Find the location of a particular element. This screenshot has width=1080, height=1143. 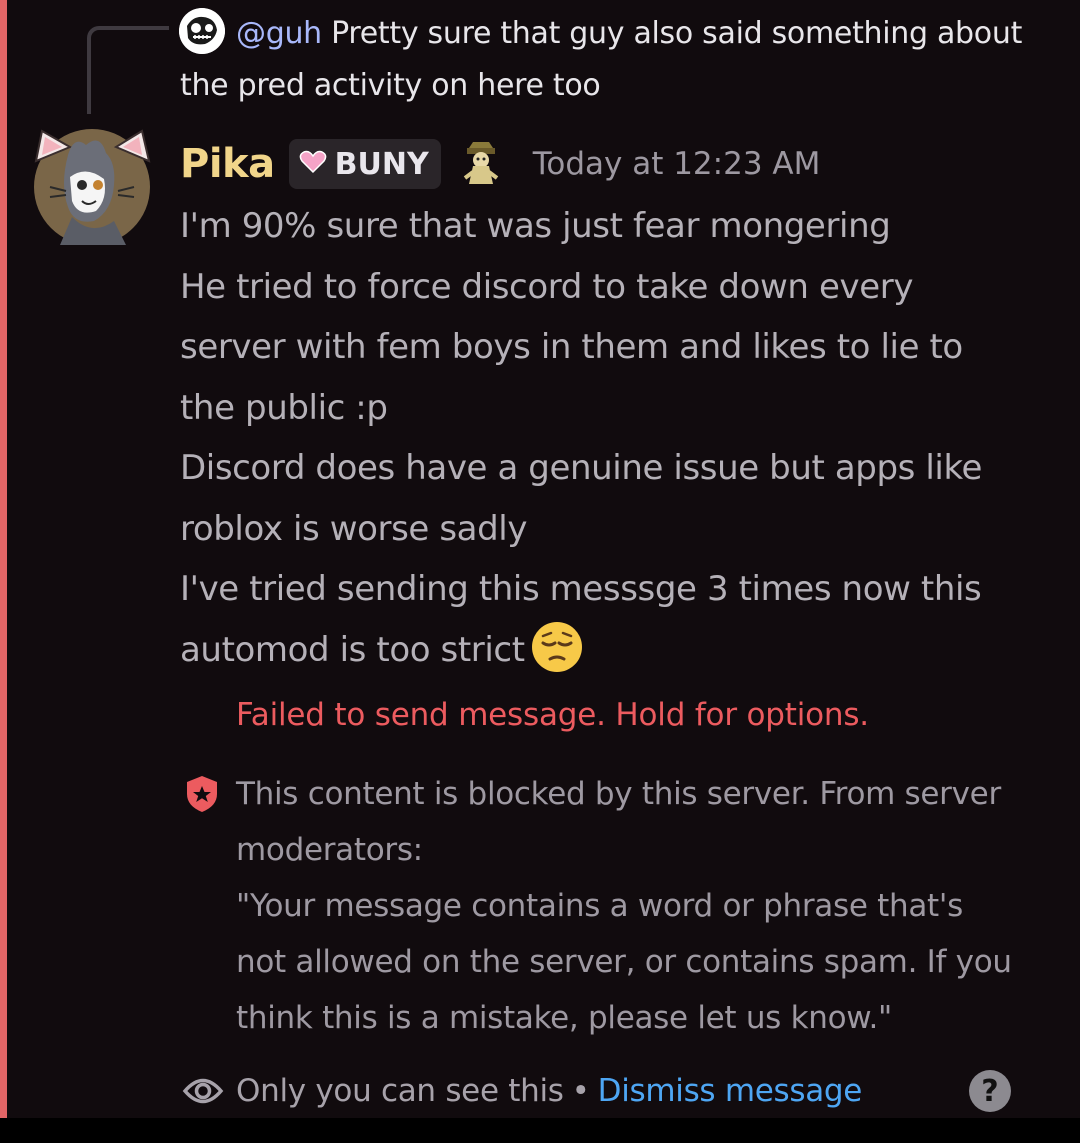

server-tag: BUNY is located at coordinates (364, 164).